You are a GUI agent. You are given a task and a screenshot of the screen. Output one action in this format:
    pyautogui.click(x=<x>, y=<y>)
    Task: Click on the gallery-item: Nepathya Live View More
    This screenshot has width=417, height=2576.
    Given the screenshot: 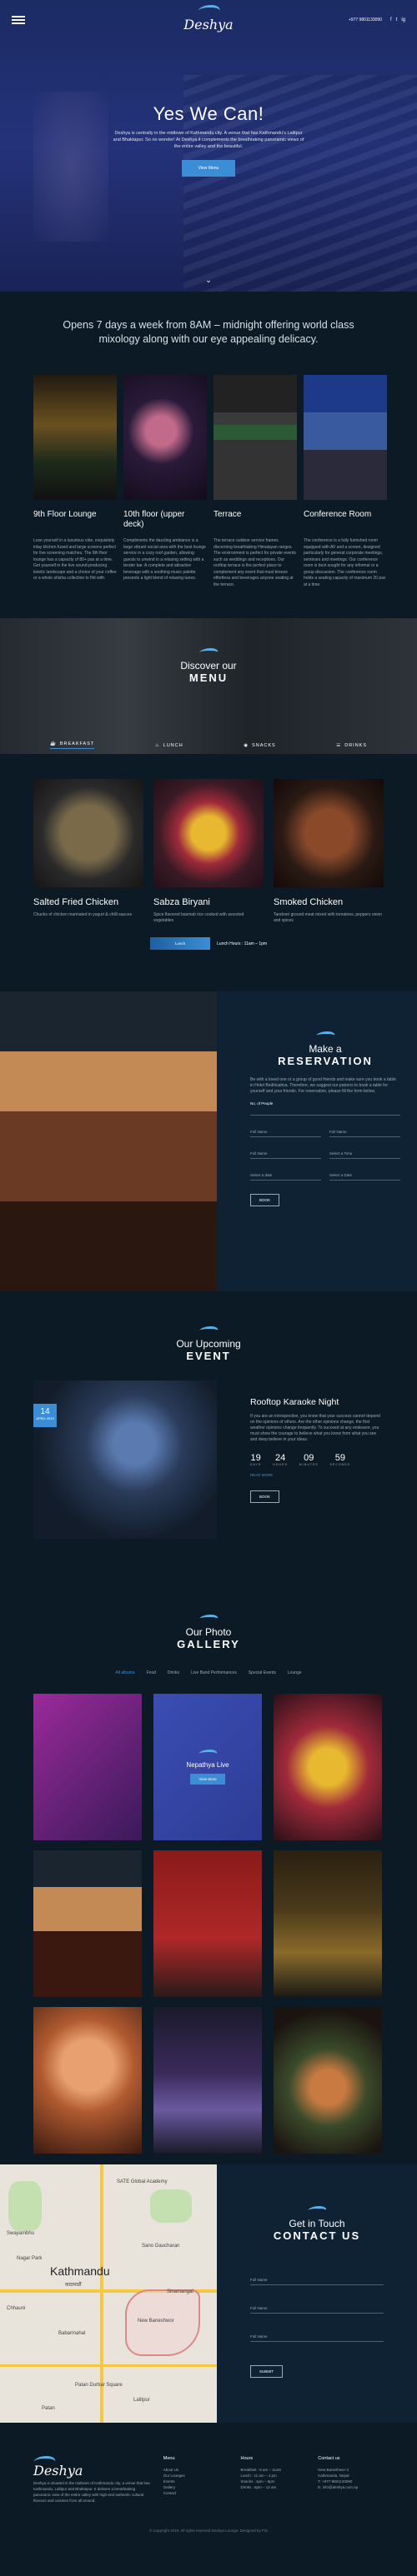 What is the action you would take?
    pyautogui.click(x=207, y=1767)
    